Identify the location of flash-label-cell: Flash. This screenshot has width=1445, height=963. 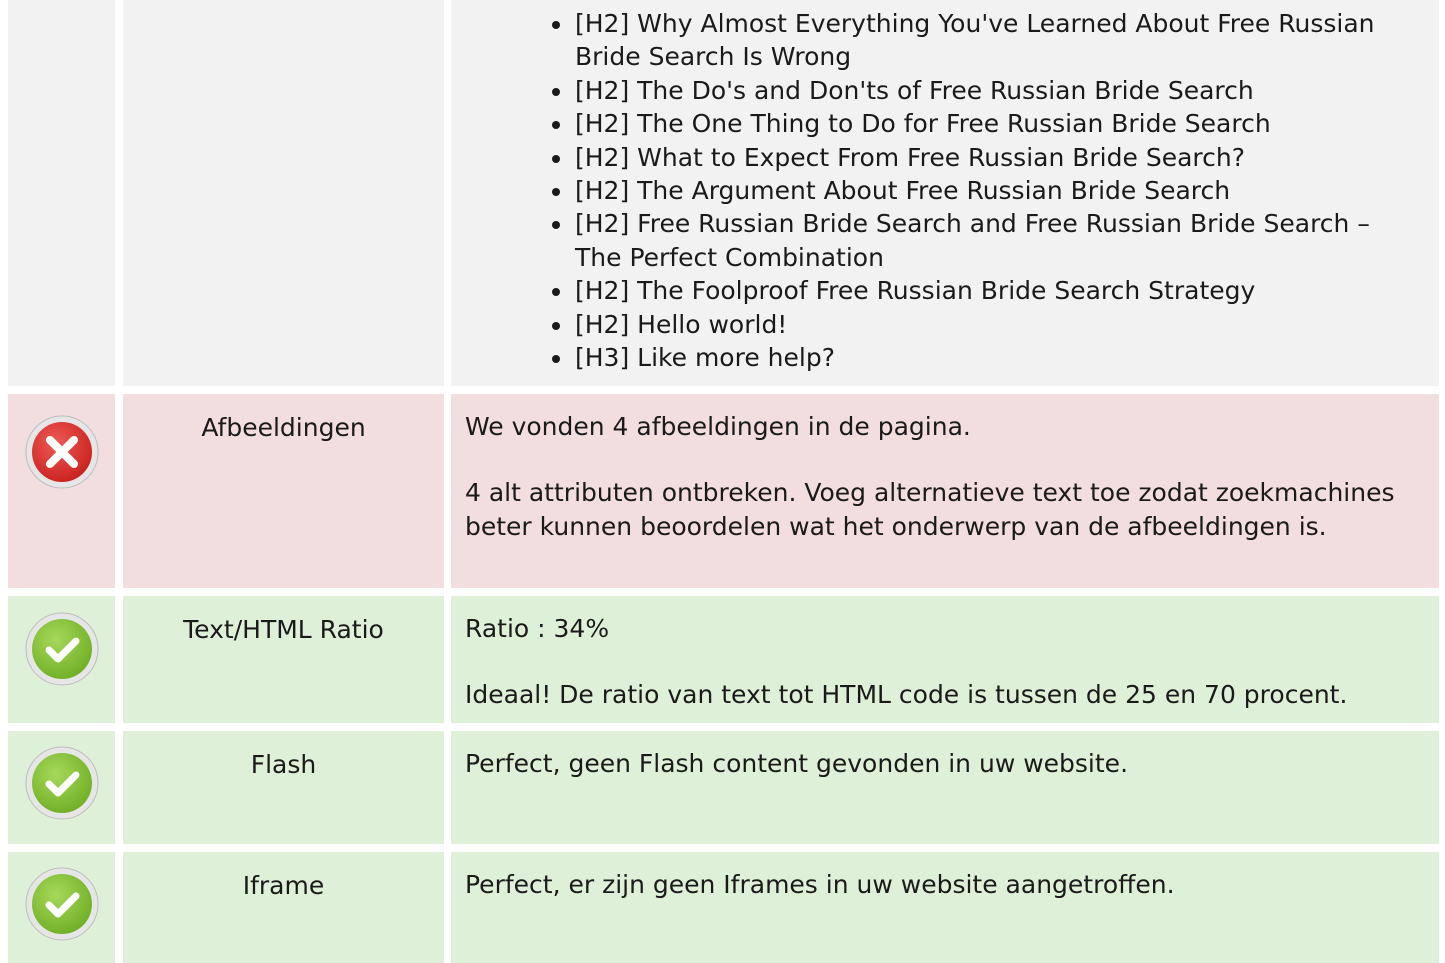
(283, 787).